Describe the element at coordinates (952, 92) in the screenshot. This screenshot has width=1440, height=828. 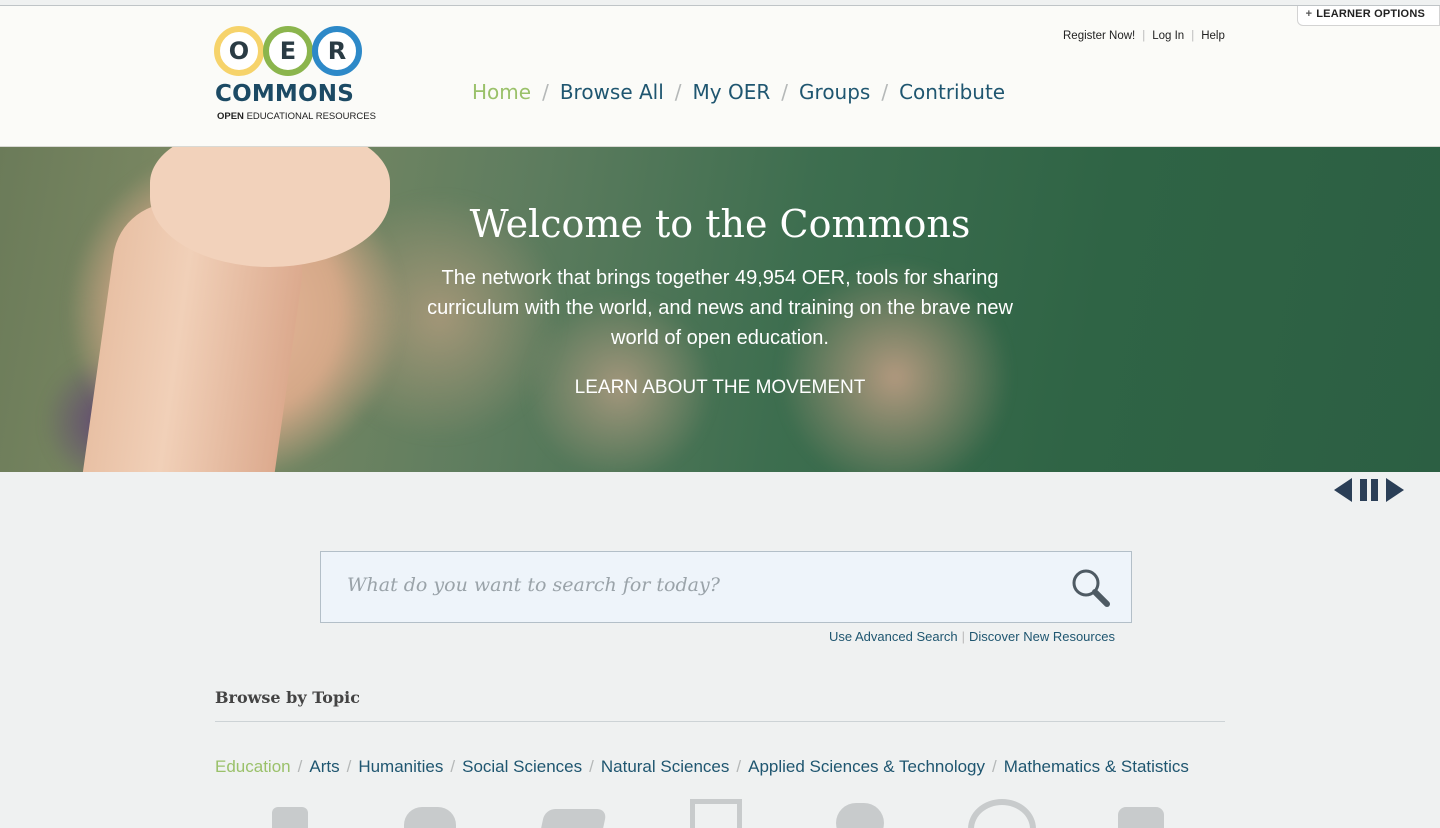
I see `nav-contribute: Contribute` at that location.